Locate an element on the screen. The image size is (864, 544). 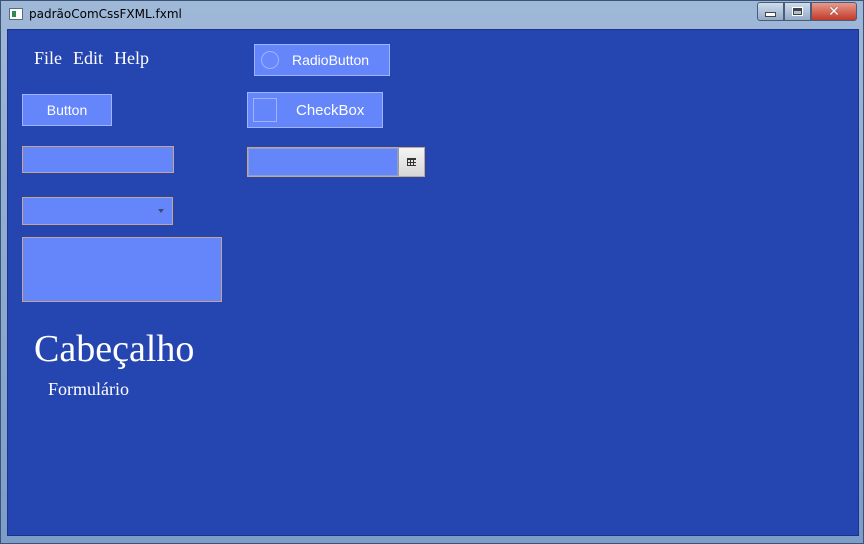
chevron-down-icon is located at coordinates (161, 211).